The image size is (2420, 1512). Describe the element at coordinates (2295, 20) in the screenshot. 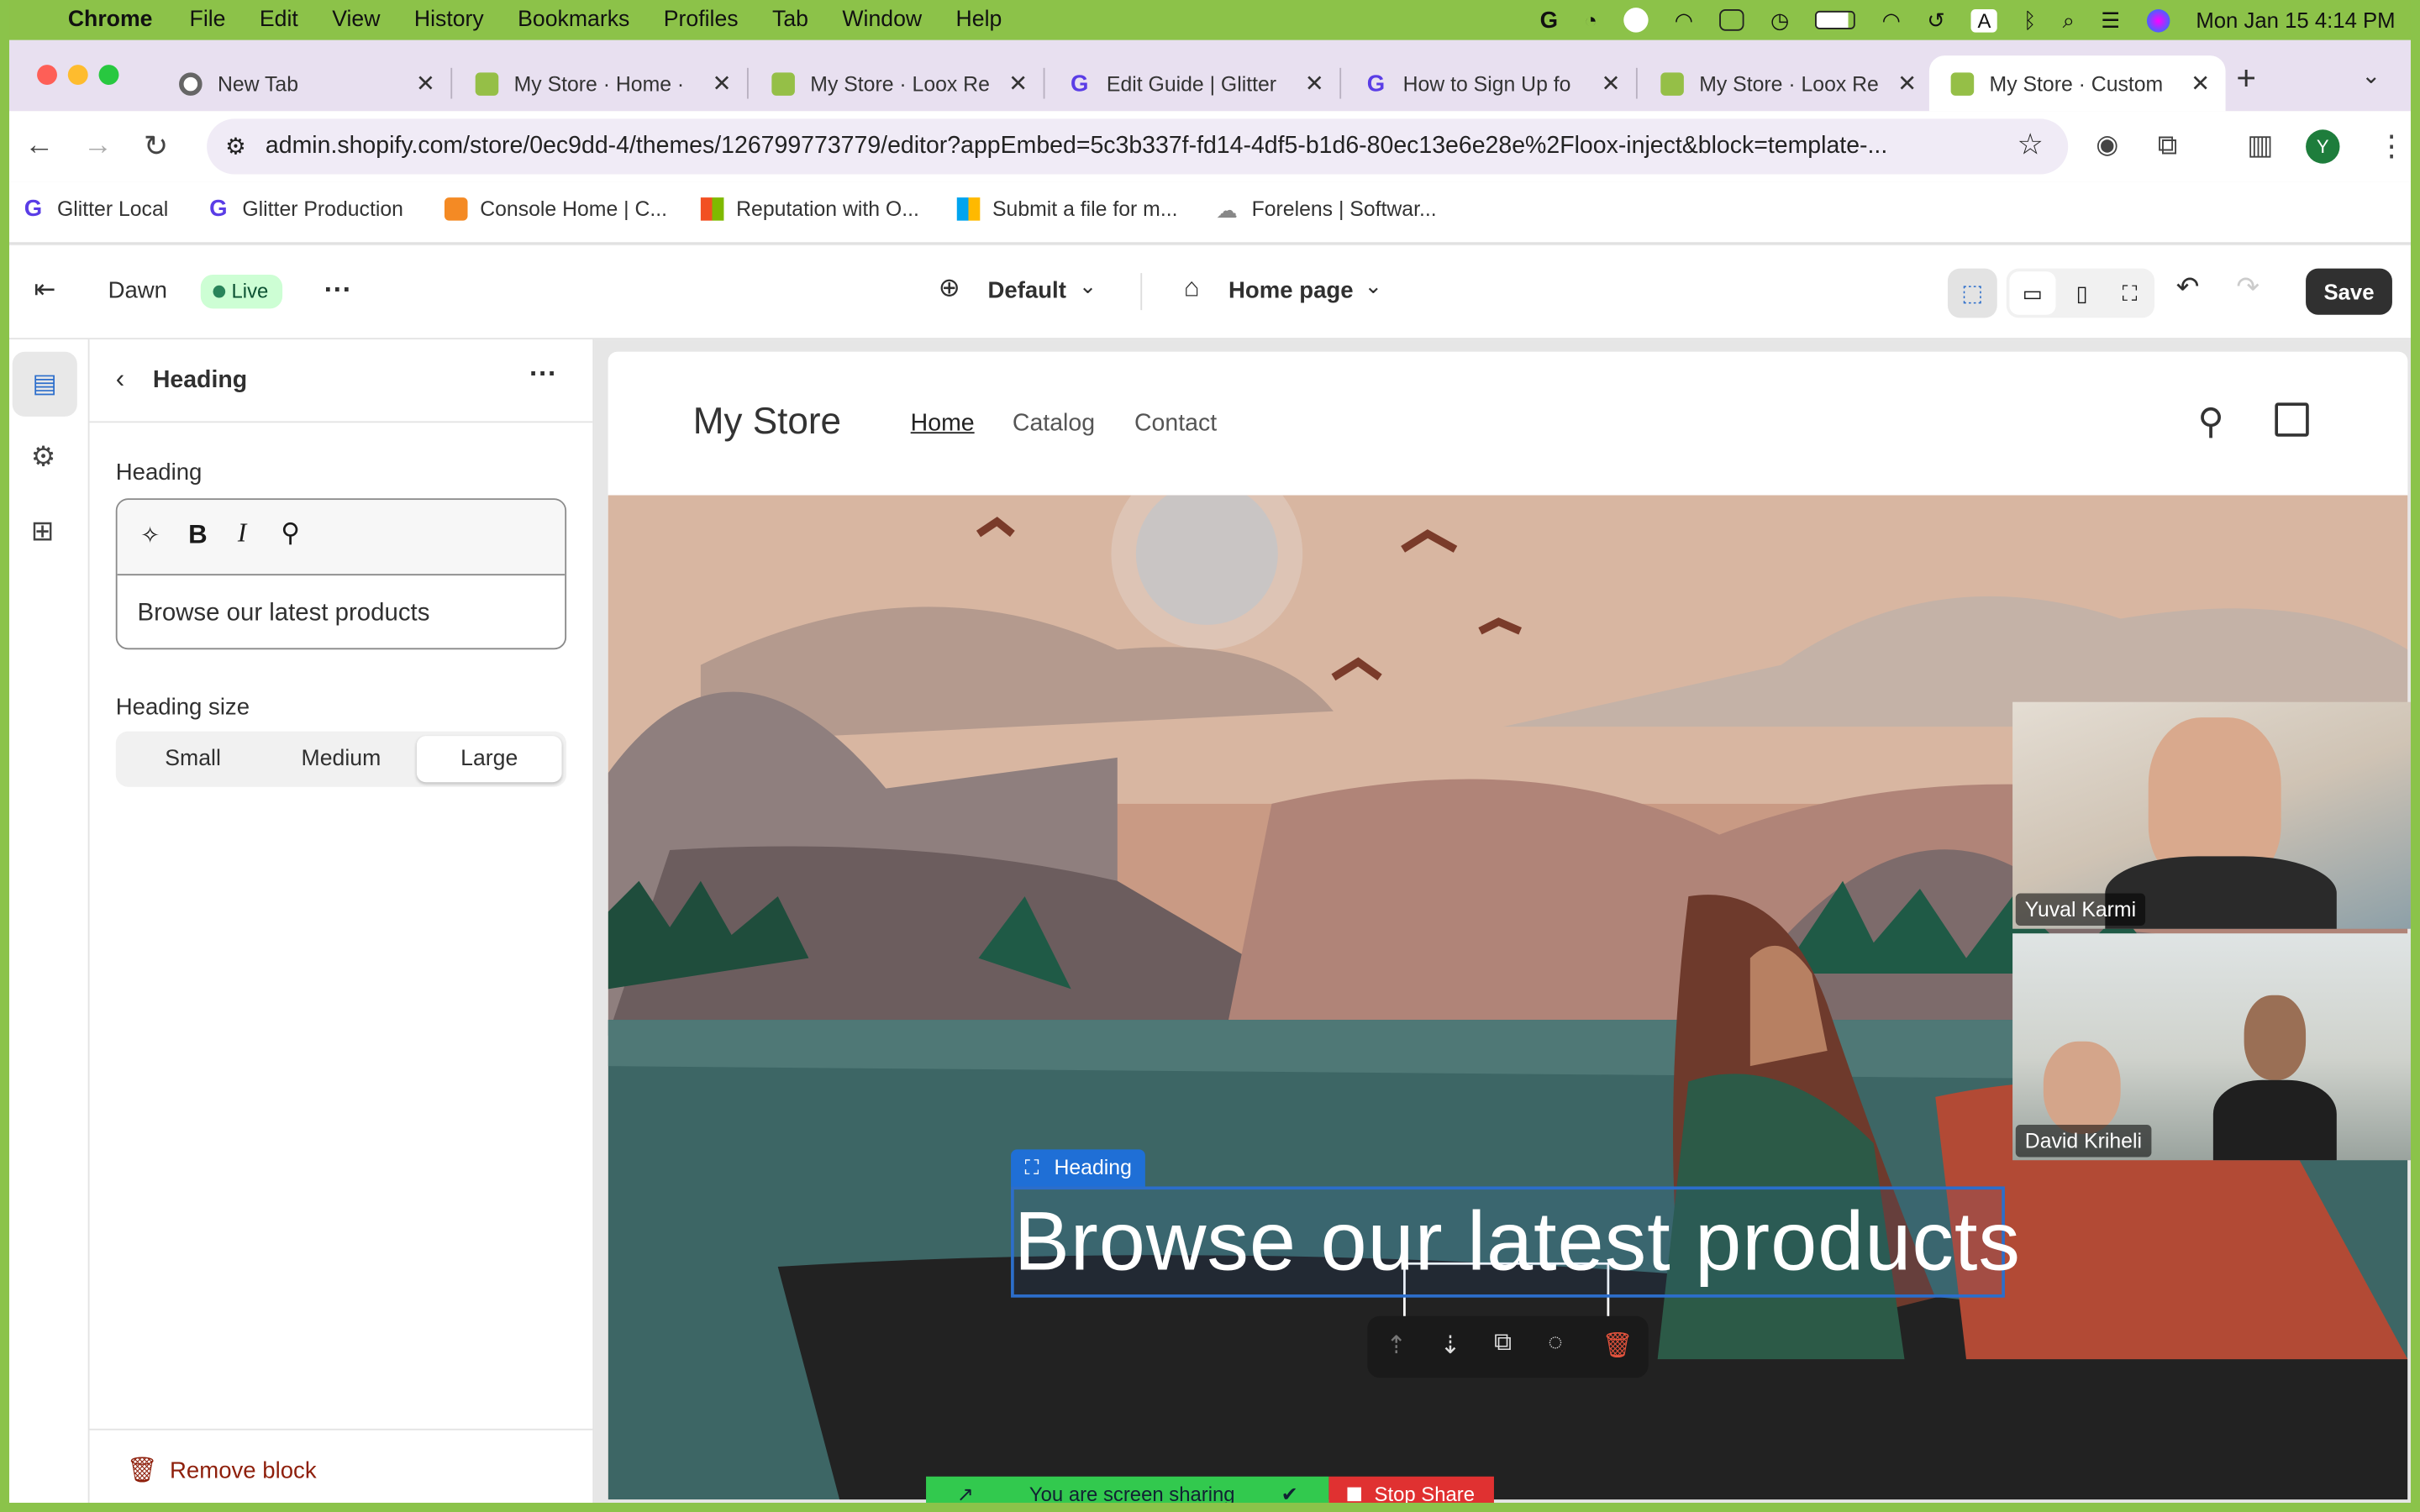

I see `menubar-clock: Mon Jan 15 4:14 PM` at that location.